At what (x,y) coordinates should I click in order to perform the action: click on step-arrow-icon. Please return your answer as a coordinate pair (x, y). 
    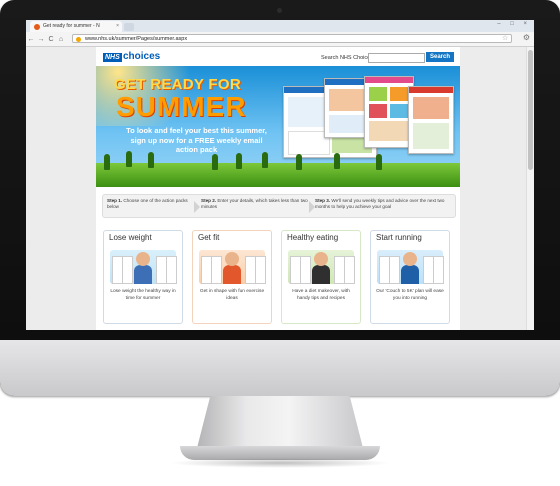
    Looking at the image, I should click on (197, 207).